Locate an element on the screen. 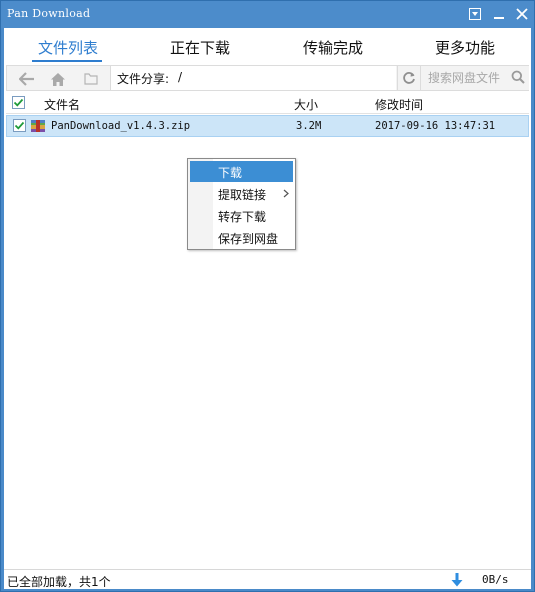  download-arrow-icon is located at coordinates (457, 580).